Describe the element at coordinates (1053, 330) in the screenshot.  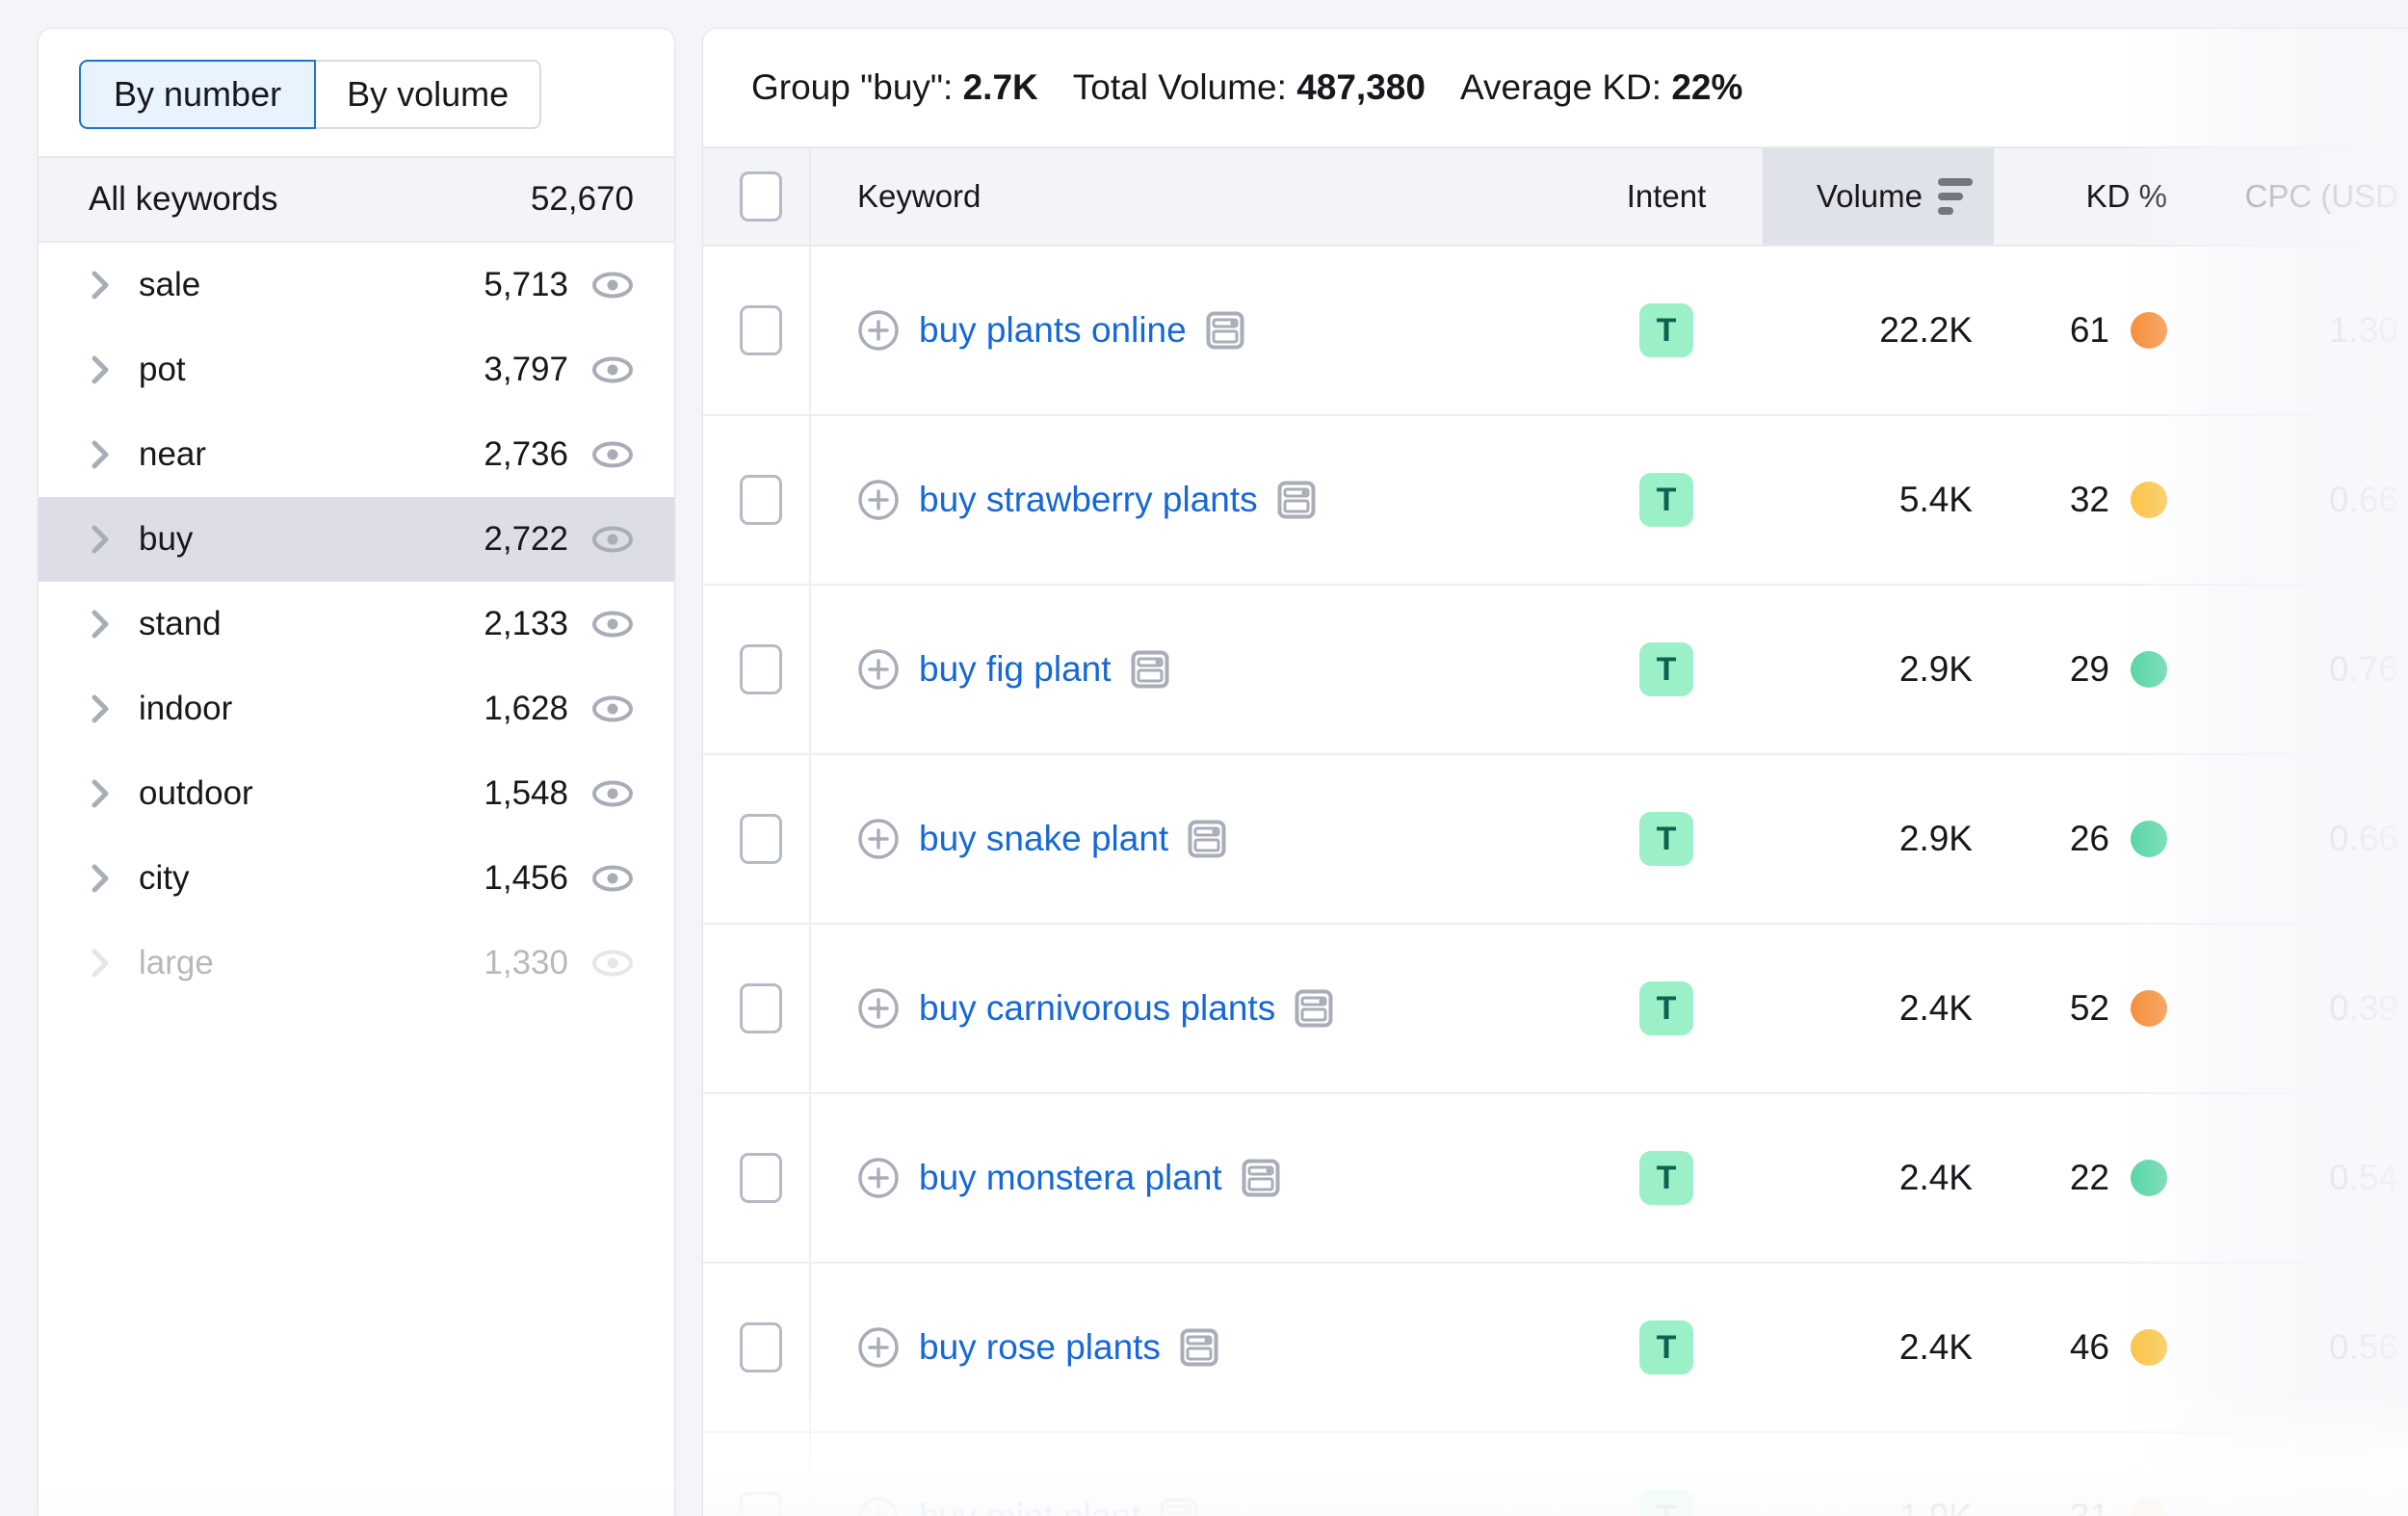
I see `keyword-link: buy plants online` at that location.